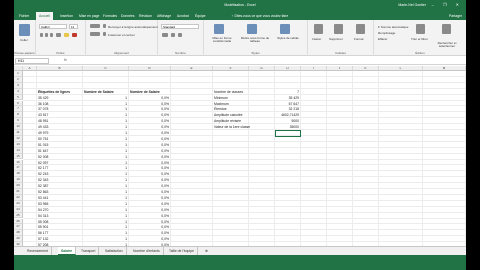 Image resolution: width=480 pixels, height=270 pixels. What do you see at coordinates (38, 251) in the screenshot?
I see `sheet-tab-recensement: Recensement` at bounding box center [38, 251].